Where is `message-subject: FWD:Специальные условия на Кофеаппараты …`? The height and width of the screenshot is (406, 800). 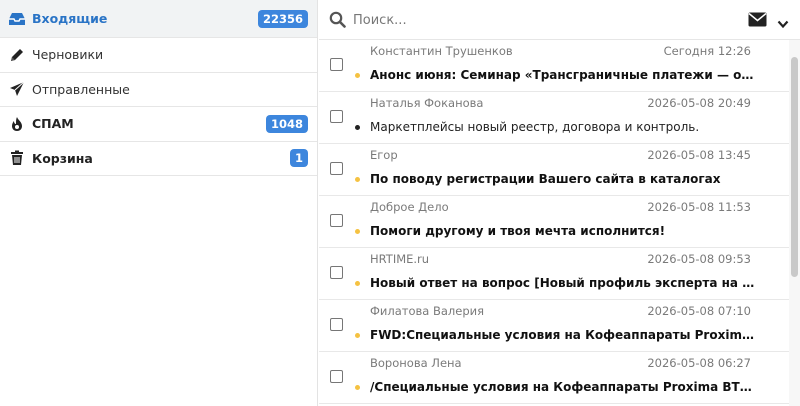 message-subject: FWD:Специальные условия на Кофеаппараты … is located at coordinates (565, 335).